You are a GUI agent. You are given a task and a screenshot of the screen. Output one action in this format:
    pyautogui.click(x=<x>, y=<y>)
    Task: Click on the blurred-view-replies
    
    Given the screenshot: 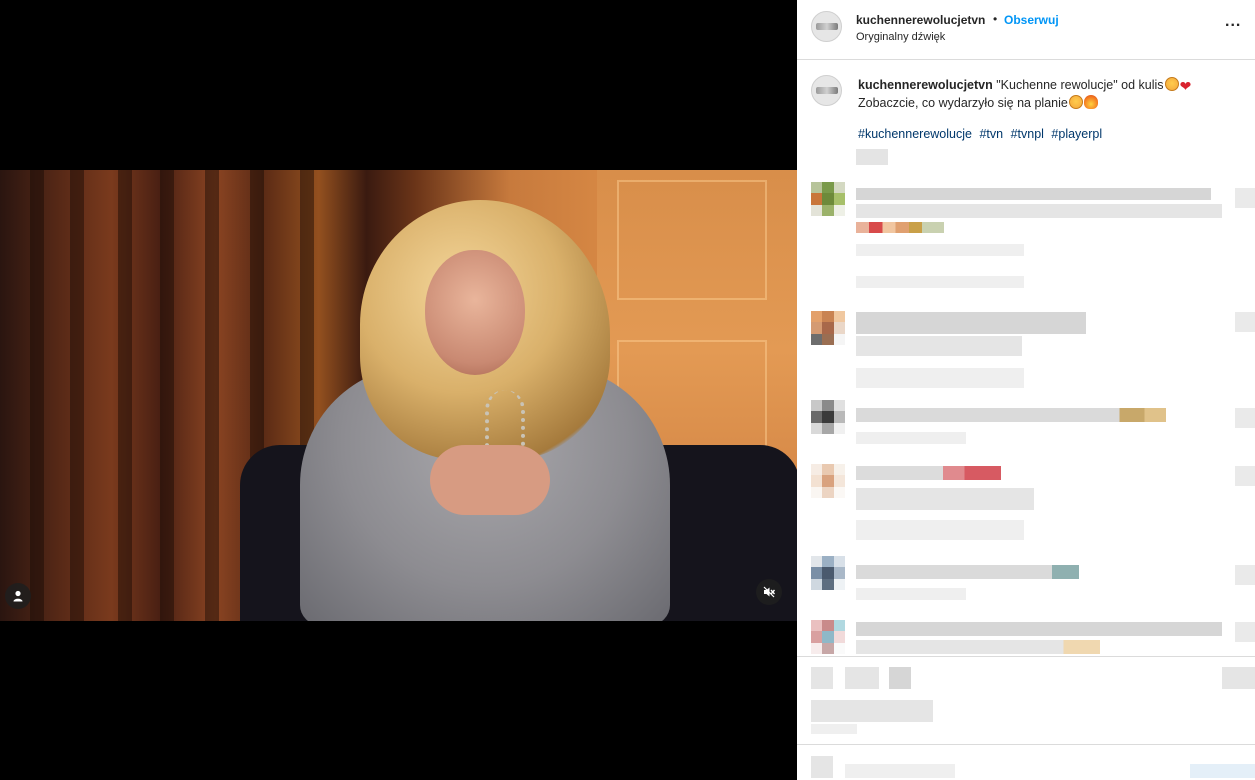 What is the action you would take?
    pyautogui.click(x=940, y=282)
    